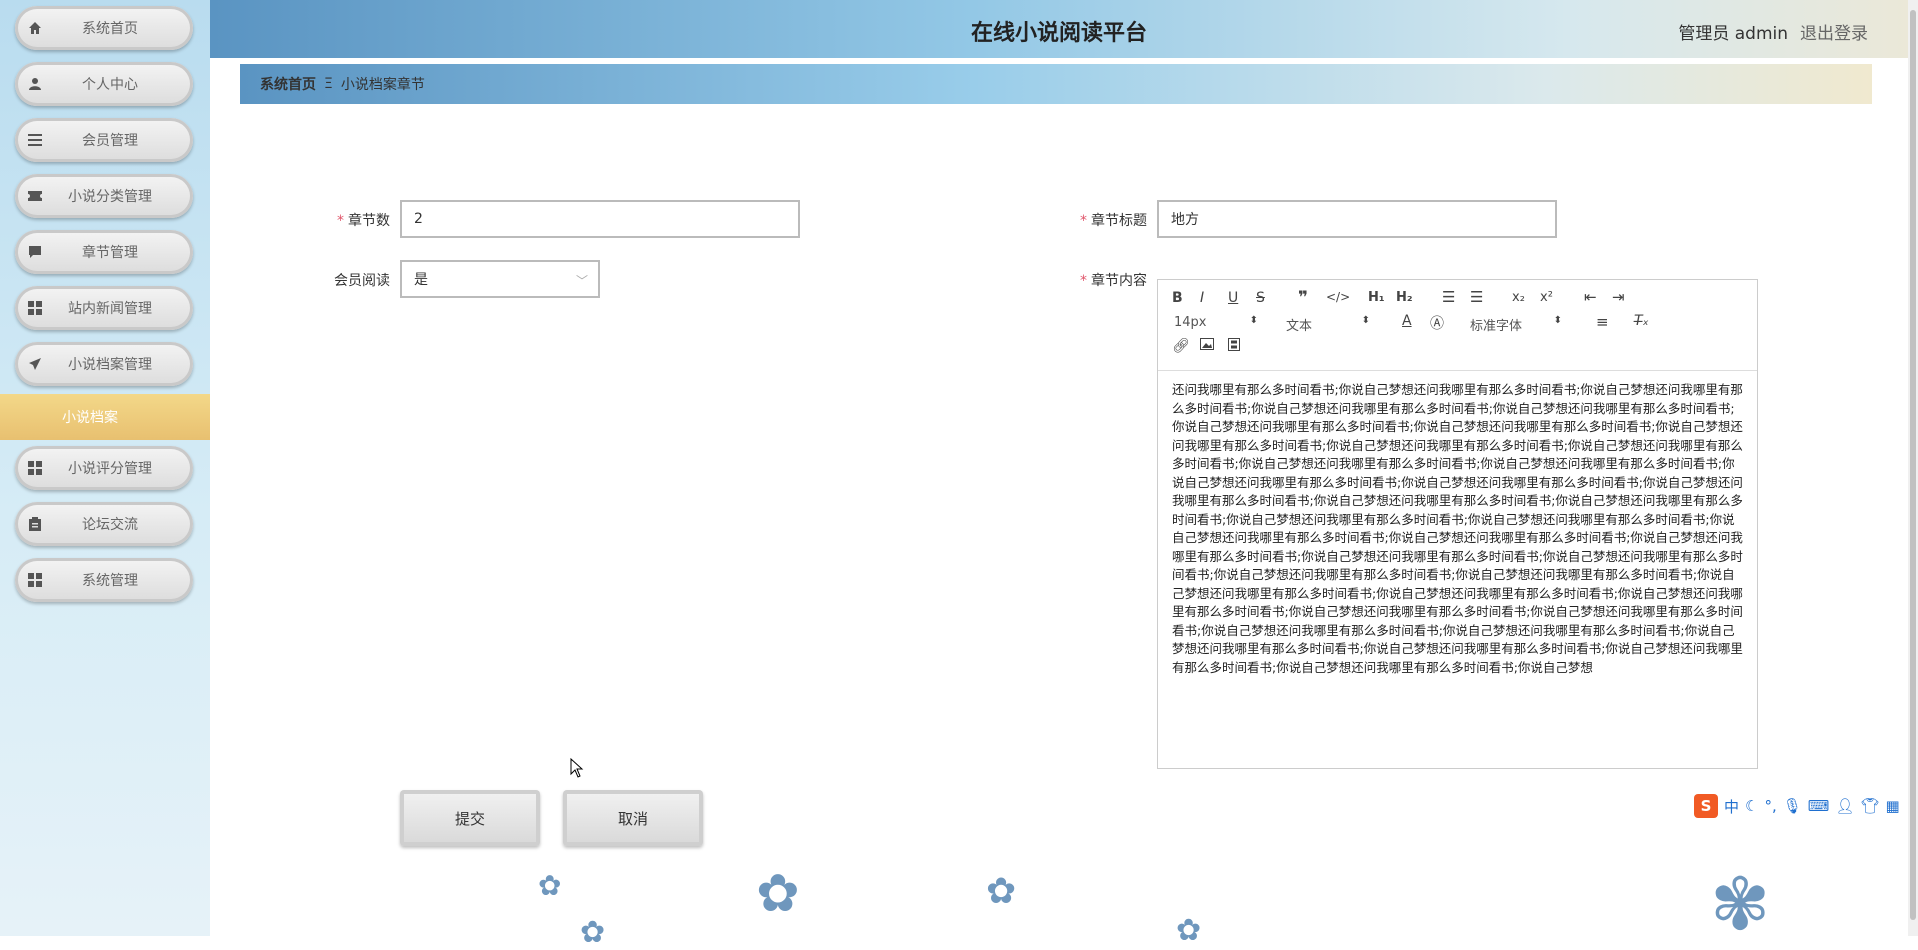 Image resolution: width=1918 pixels, height=950 pixels. I want to click on video-icon, so click(1234, 346).